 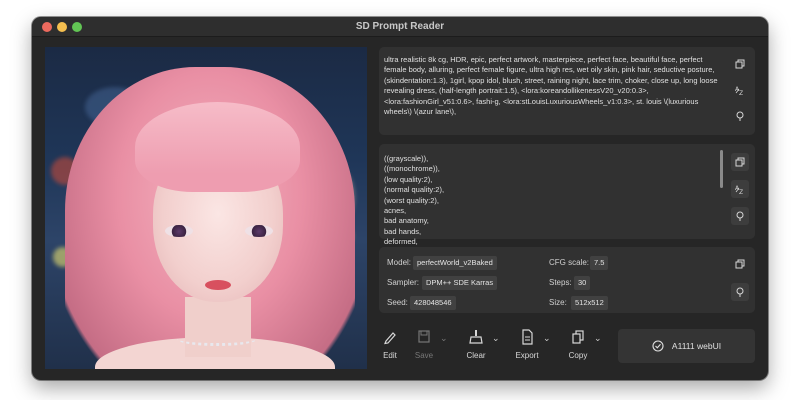 I want to click on save-icon, so click(x=424, y=336).